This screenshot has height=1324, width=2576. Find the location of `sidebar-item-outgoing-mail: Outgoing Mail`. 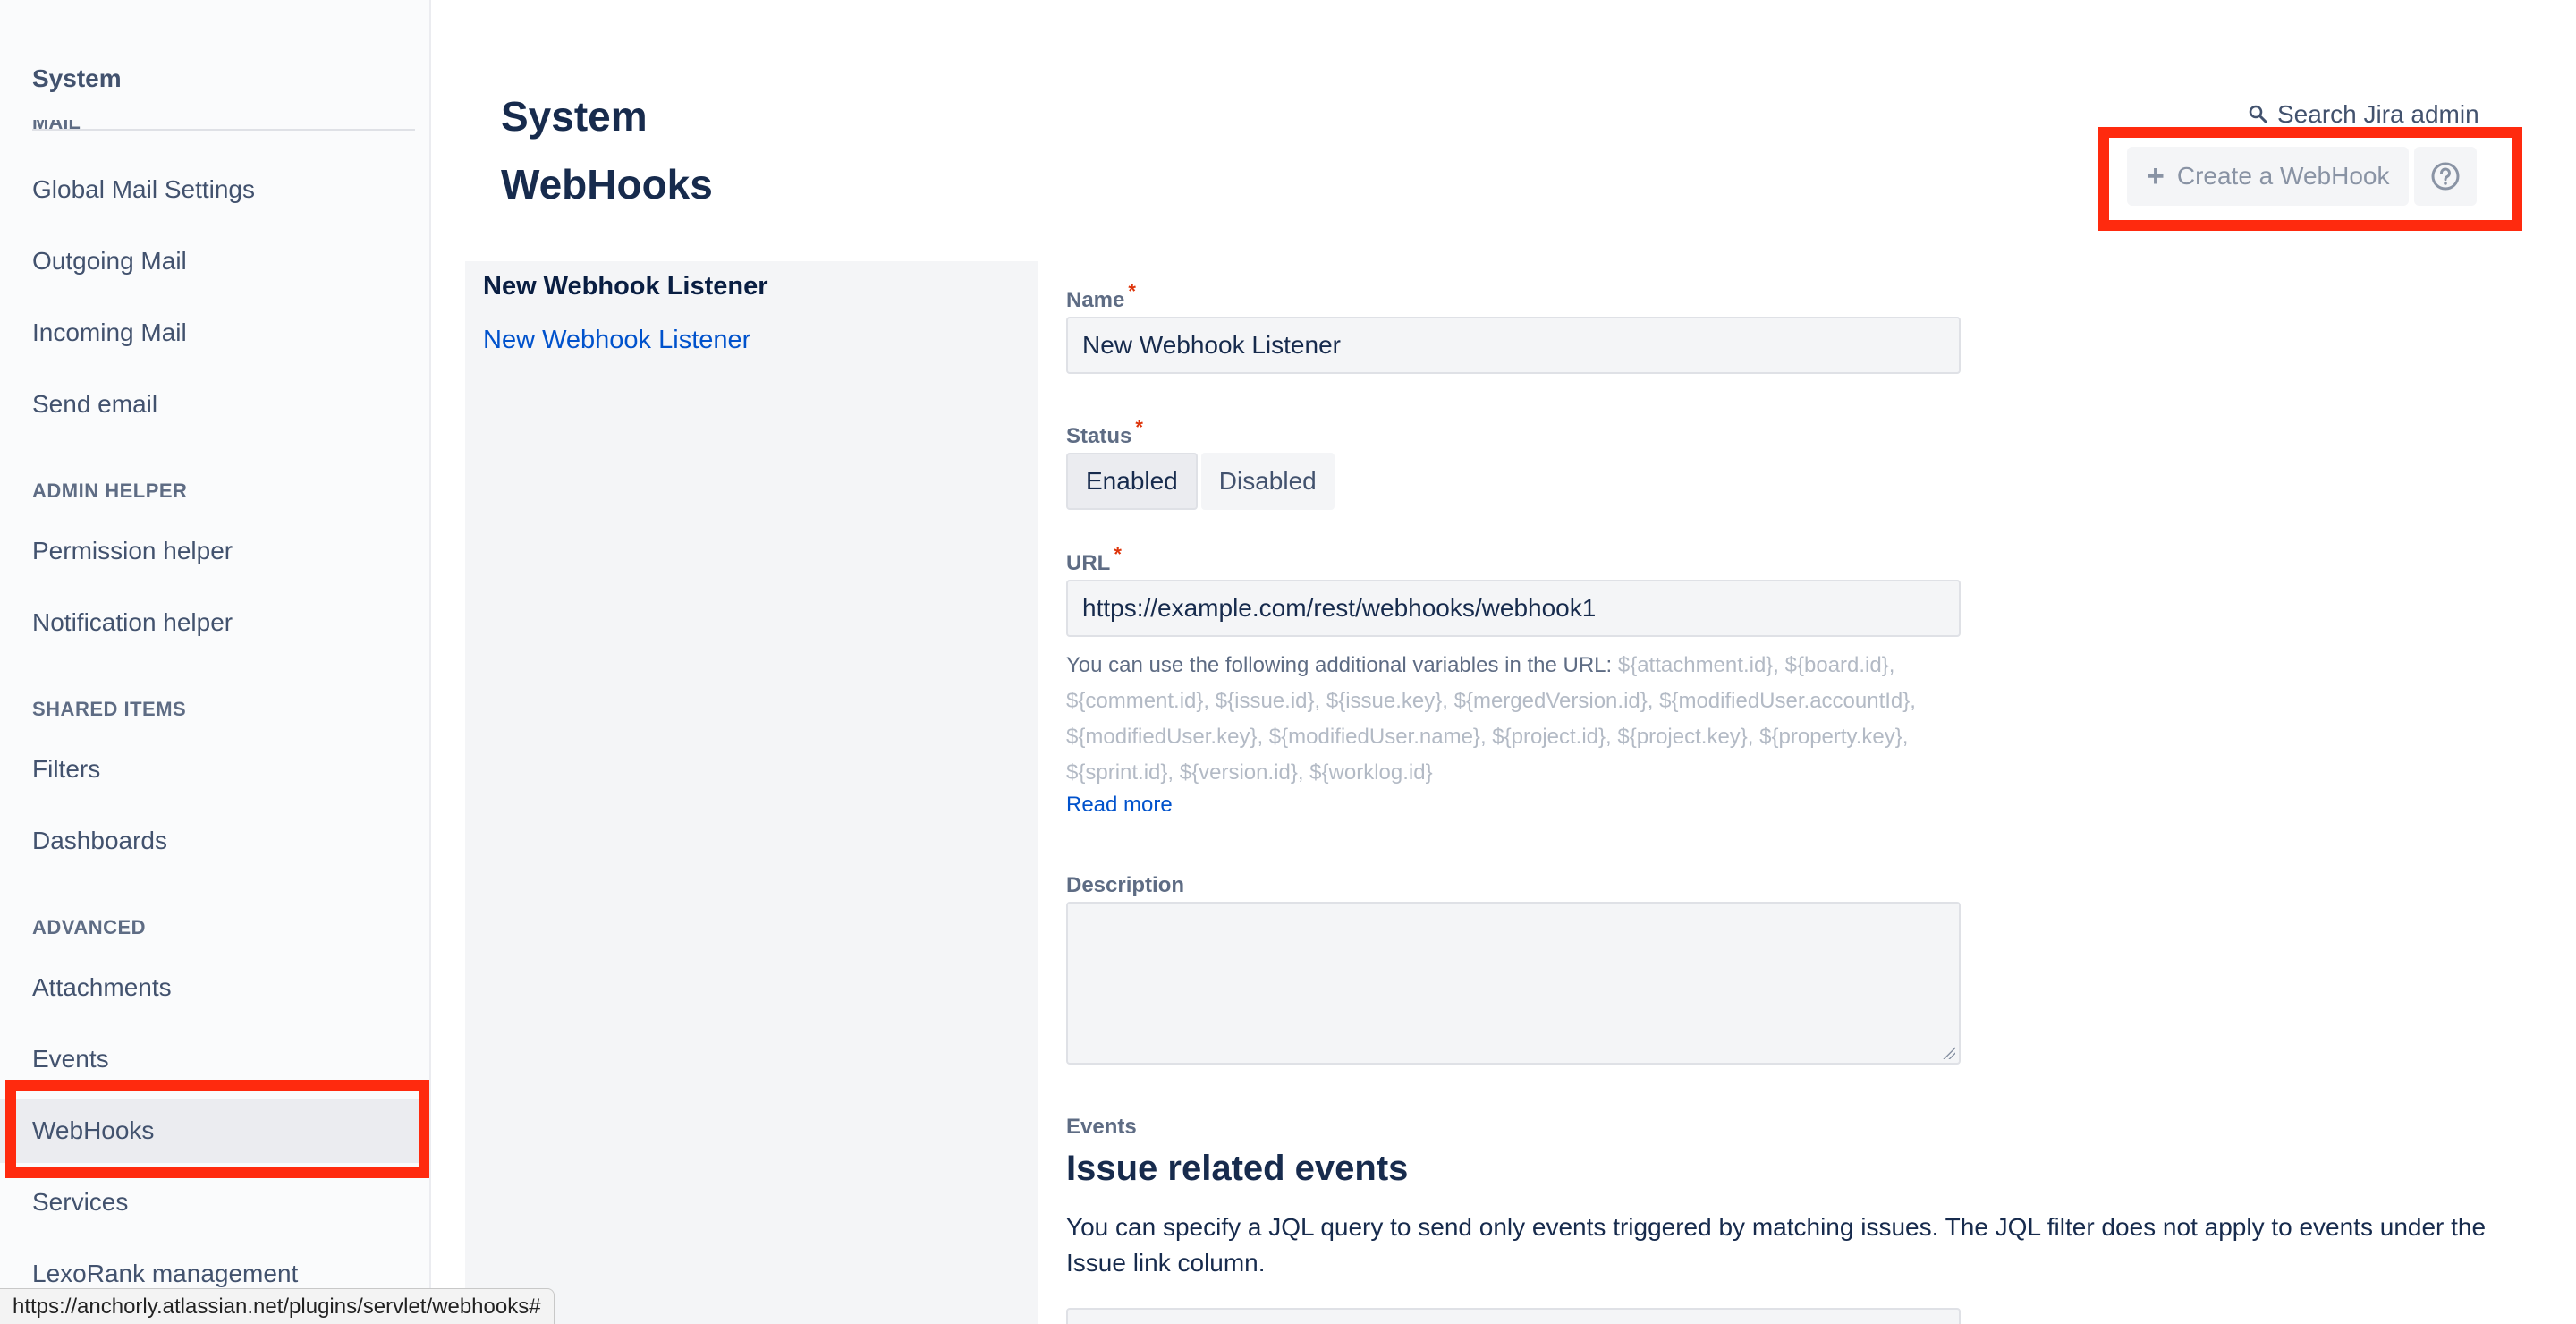

sidebar-item-outgoing-mail: Outgoing Mail is located at coordinates (214, 261).